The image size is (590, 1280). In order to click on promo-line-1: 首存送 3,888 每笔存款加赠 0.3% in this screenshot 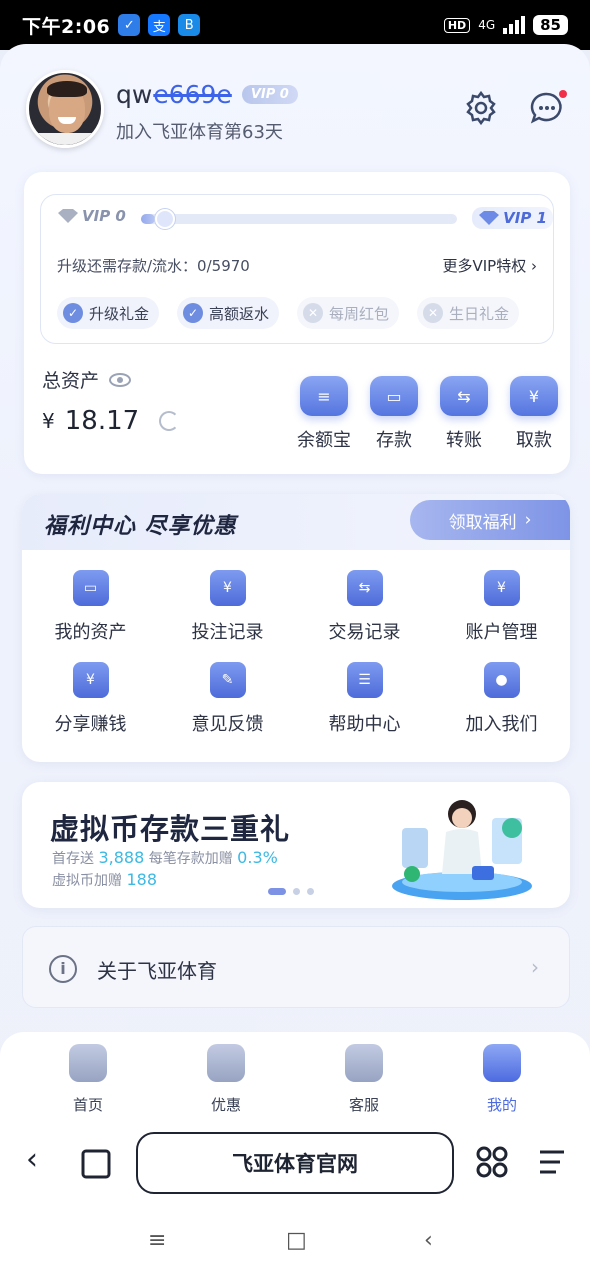, I will do `click(165, 857)`.